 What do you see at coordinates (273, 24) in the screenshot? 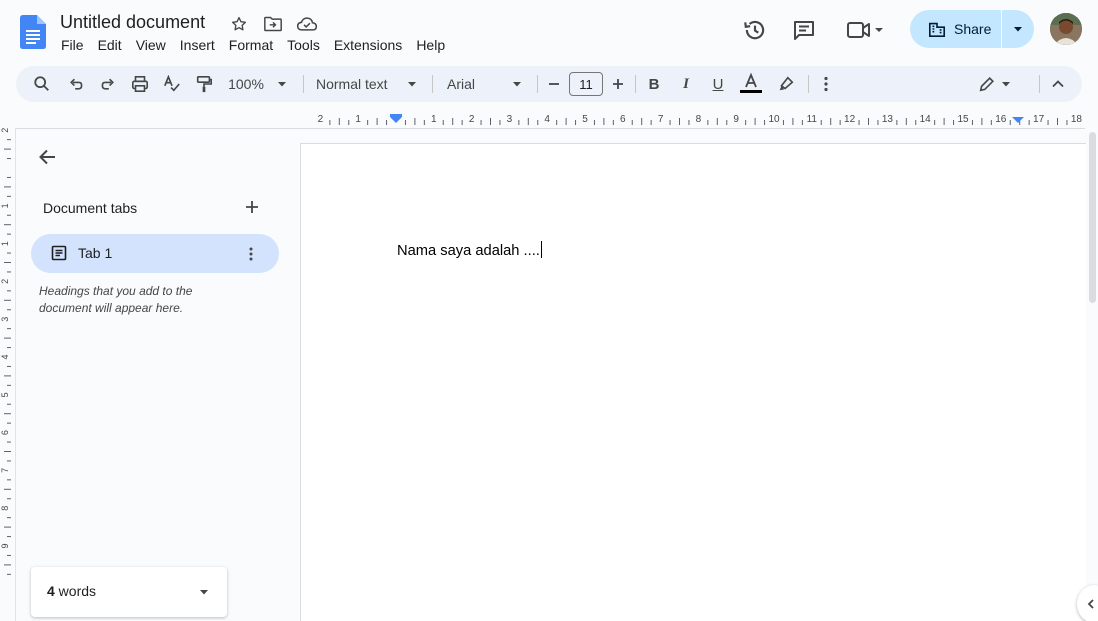
I see `move-folder-icon` at bounding box center [273, 24].